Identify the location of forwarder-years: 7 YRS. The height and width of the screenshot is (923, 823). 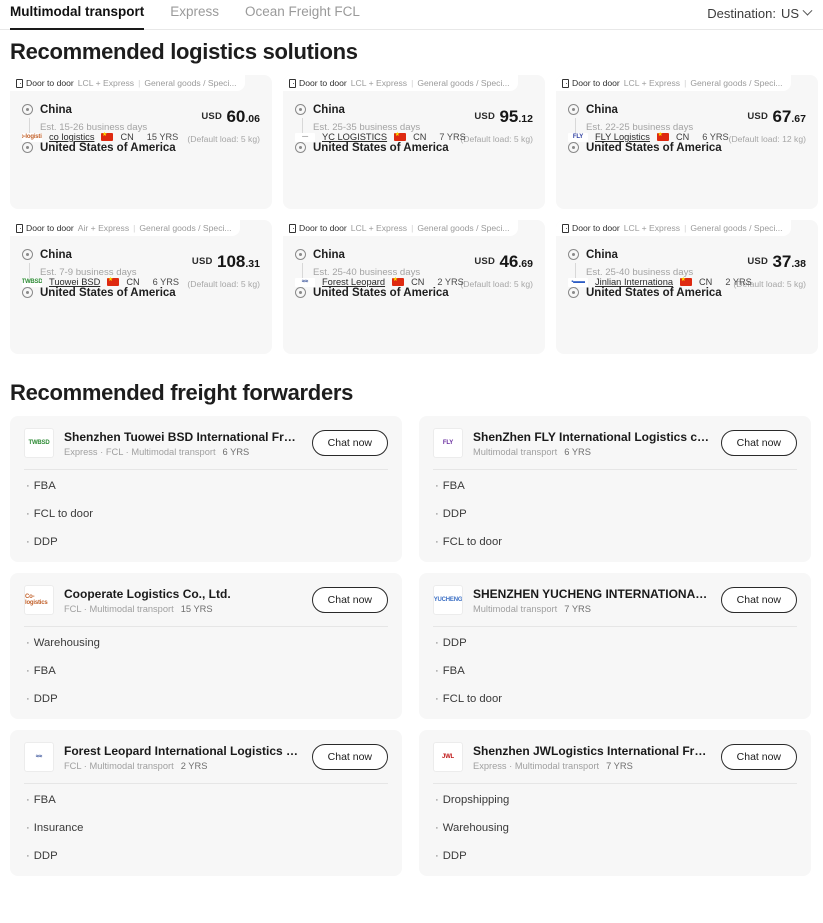
(577, 608).